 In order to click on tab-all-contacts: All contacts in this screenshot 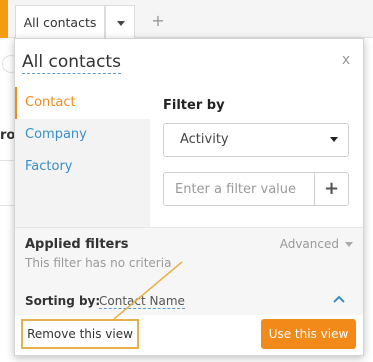, I will do `click(60, 21)`.